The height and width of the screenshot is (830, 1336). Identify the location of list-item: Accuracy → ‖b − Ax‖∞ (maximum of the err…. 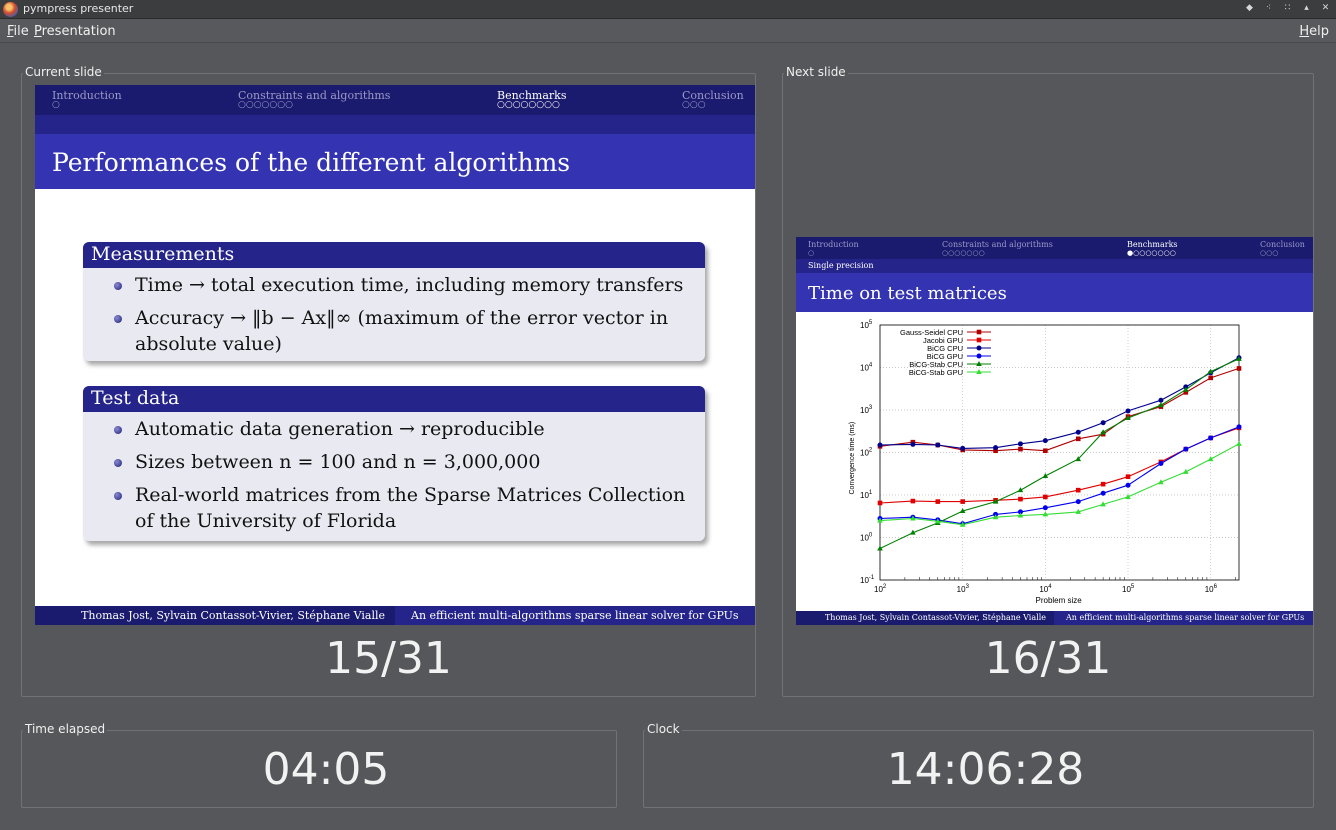
(402, 331).